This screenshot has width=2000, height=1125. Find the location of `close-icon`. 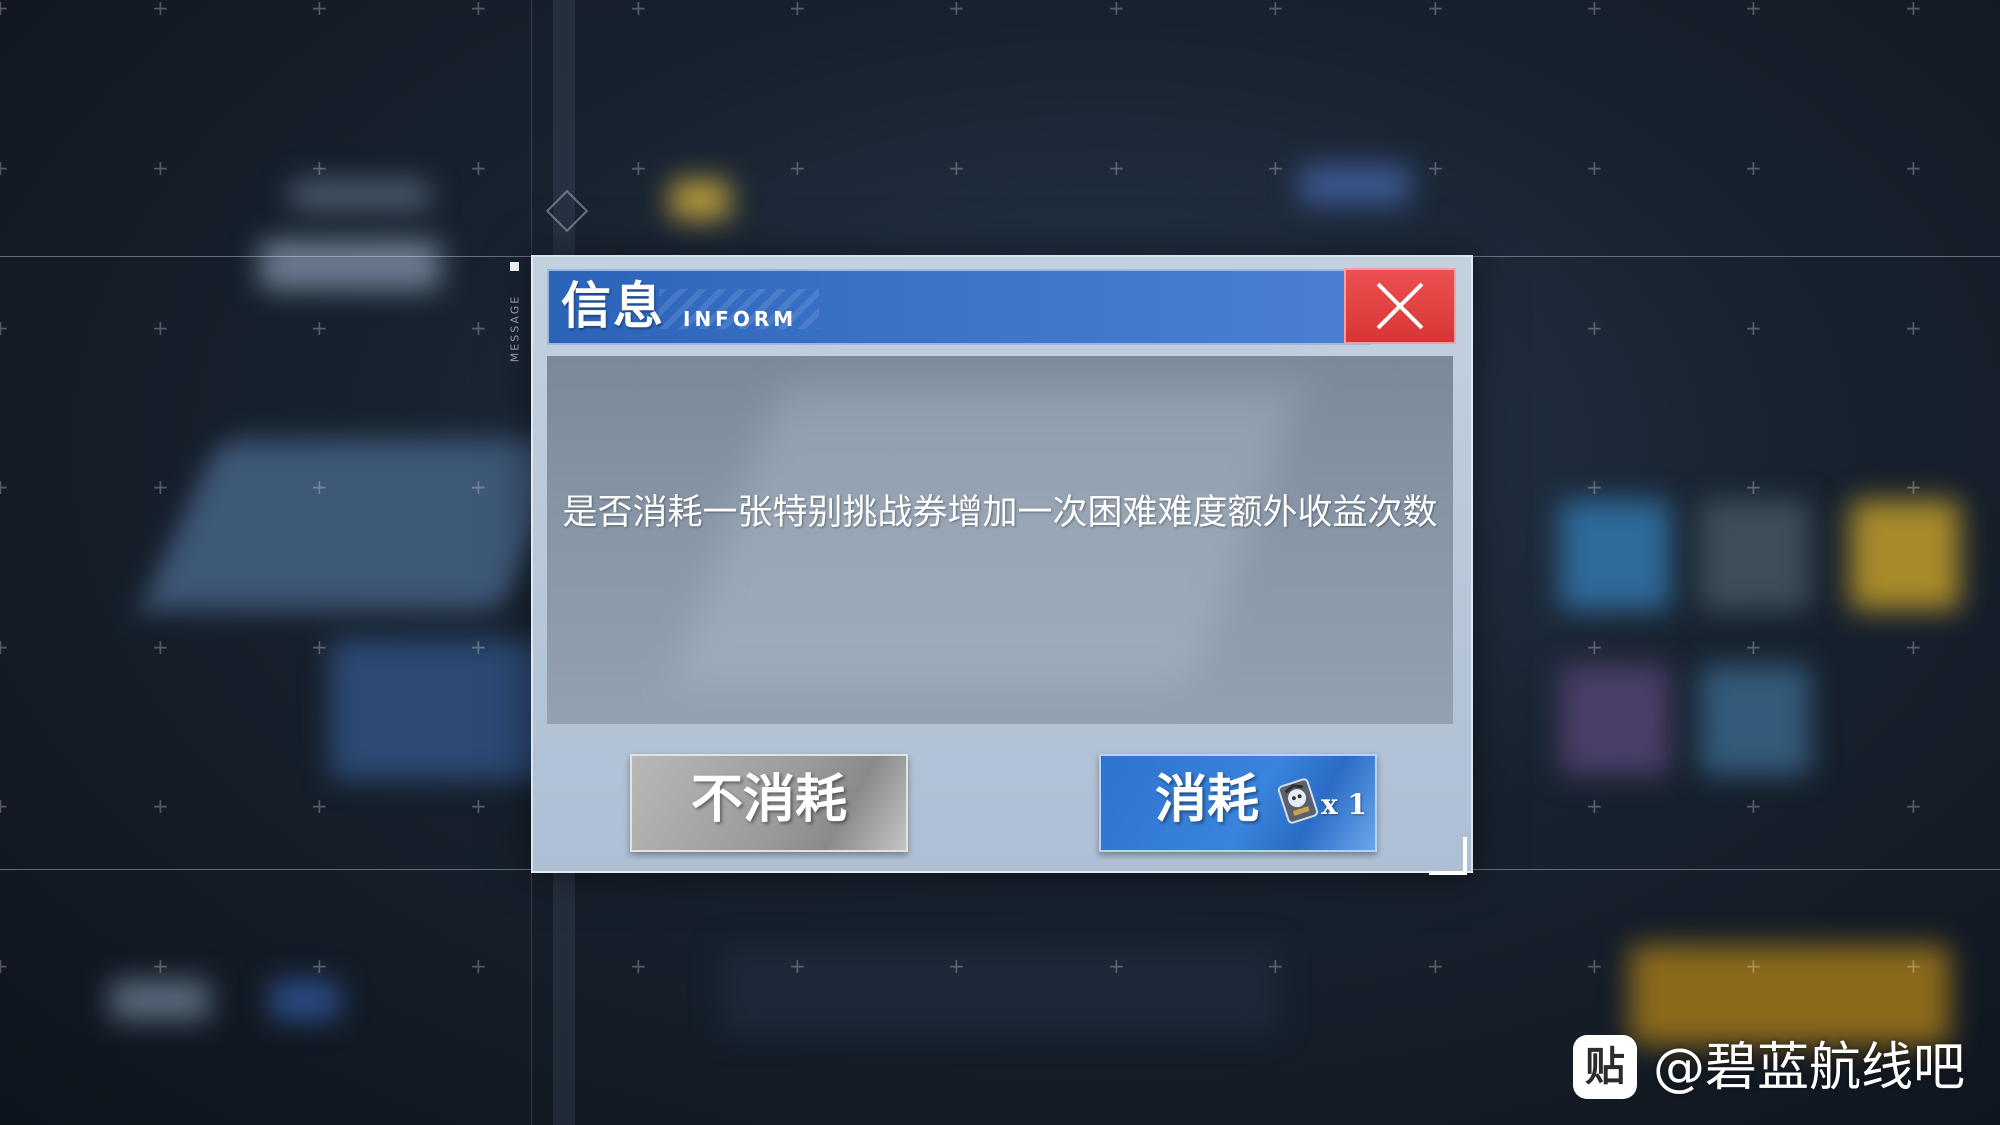

close-icon is located at coordinates (1400, 306).